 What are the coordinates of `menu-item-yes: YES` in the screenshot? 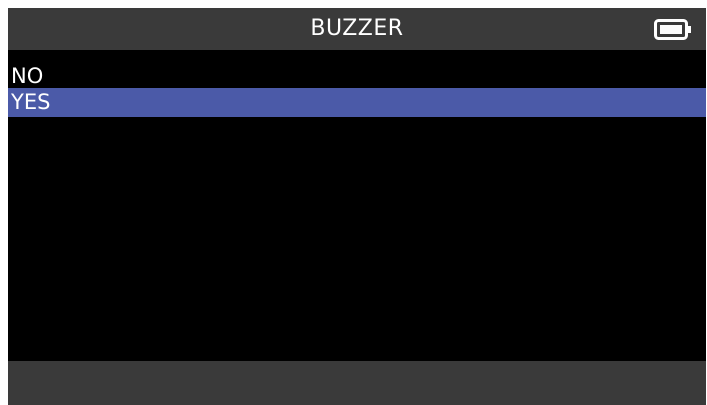 It's located at (357, 102).